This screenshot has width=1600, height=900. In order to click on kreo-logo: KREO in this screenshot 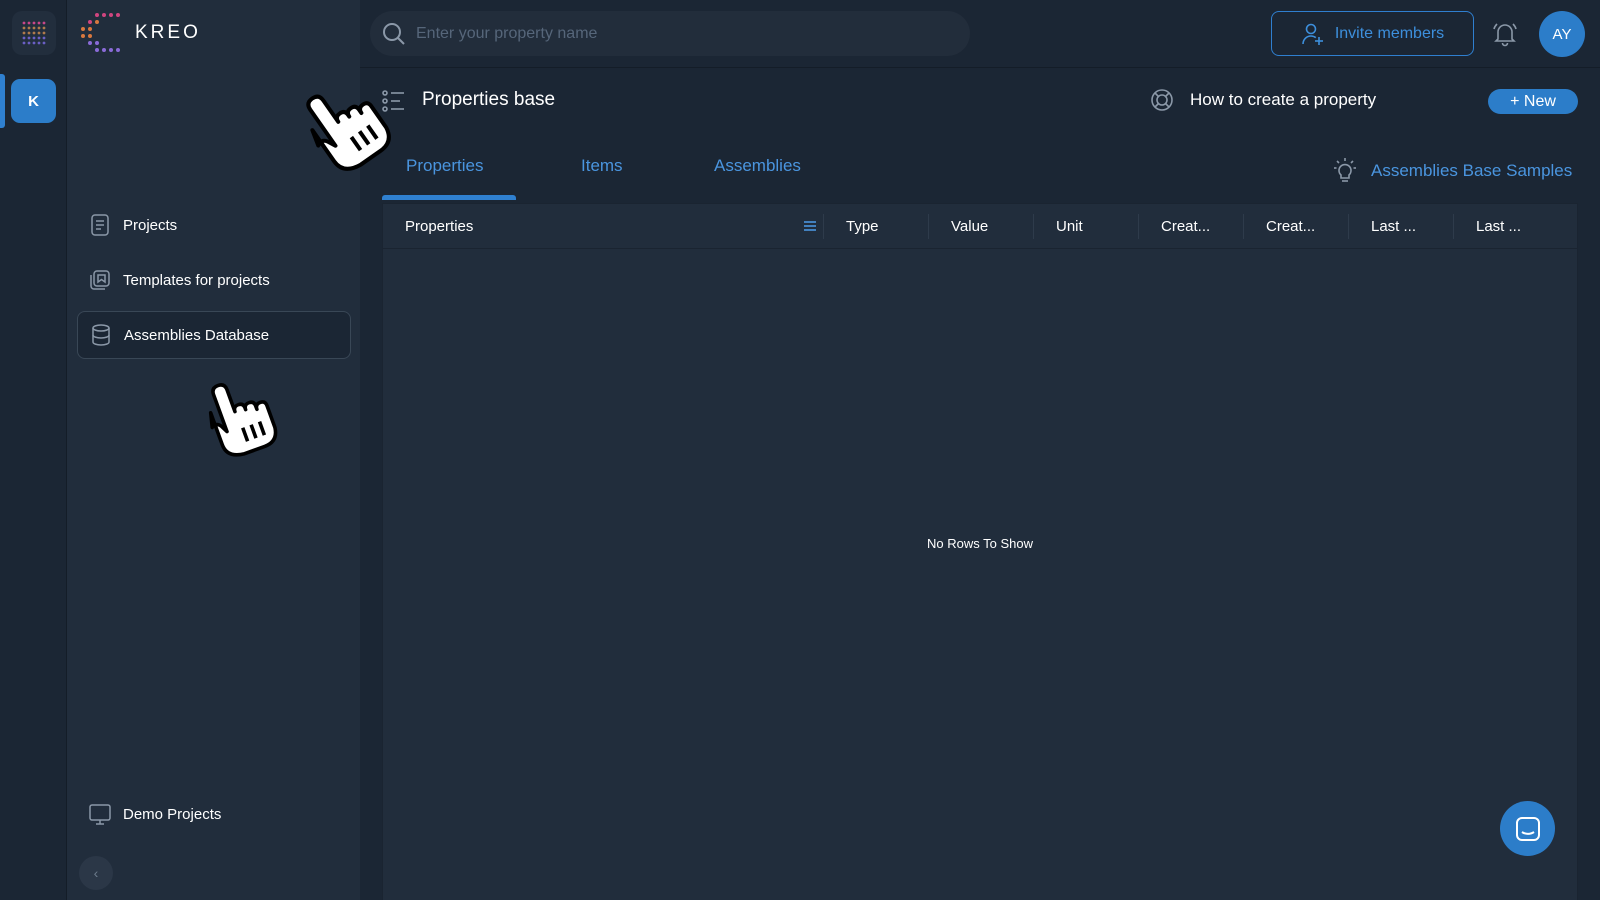, I will do `click(141, 33)`.